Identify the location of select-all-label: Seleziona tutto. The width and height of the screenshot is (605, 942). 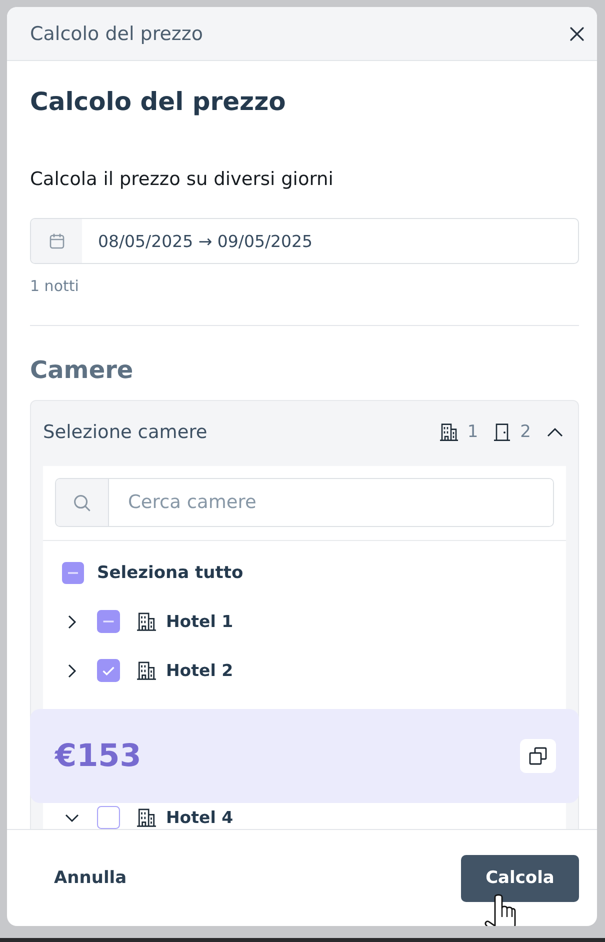
(170, 572).